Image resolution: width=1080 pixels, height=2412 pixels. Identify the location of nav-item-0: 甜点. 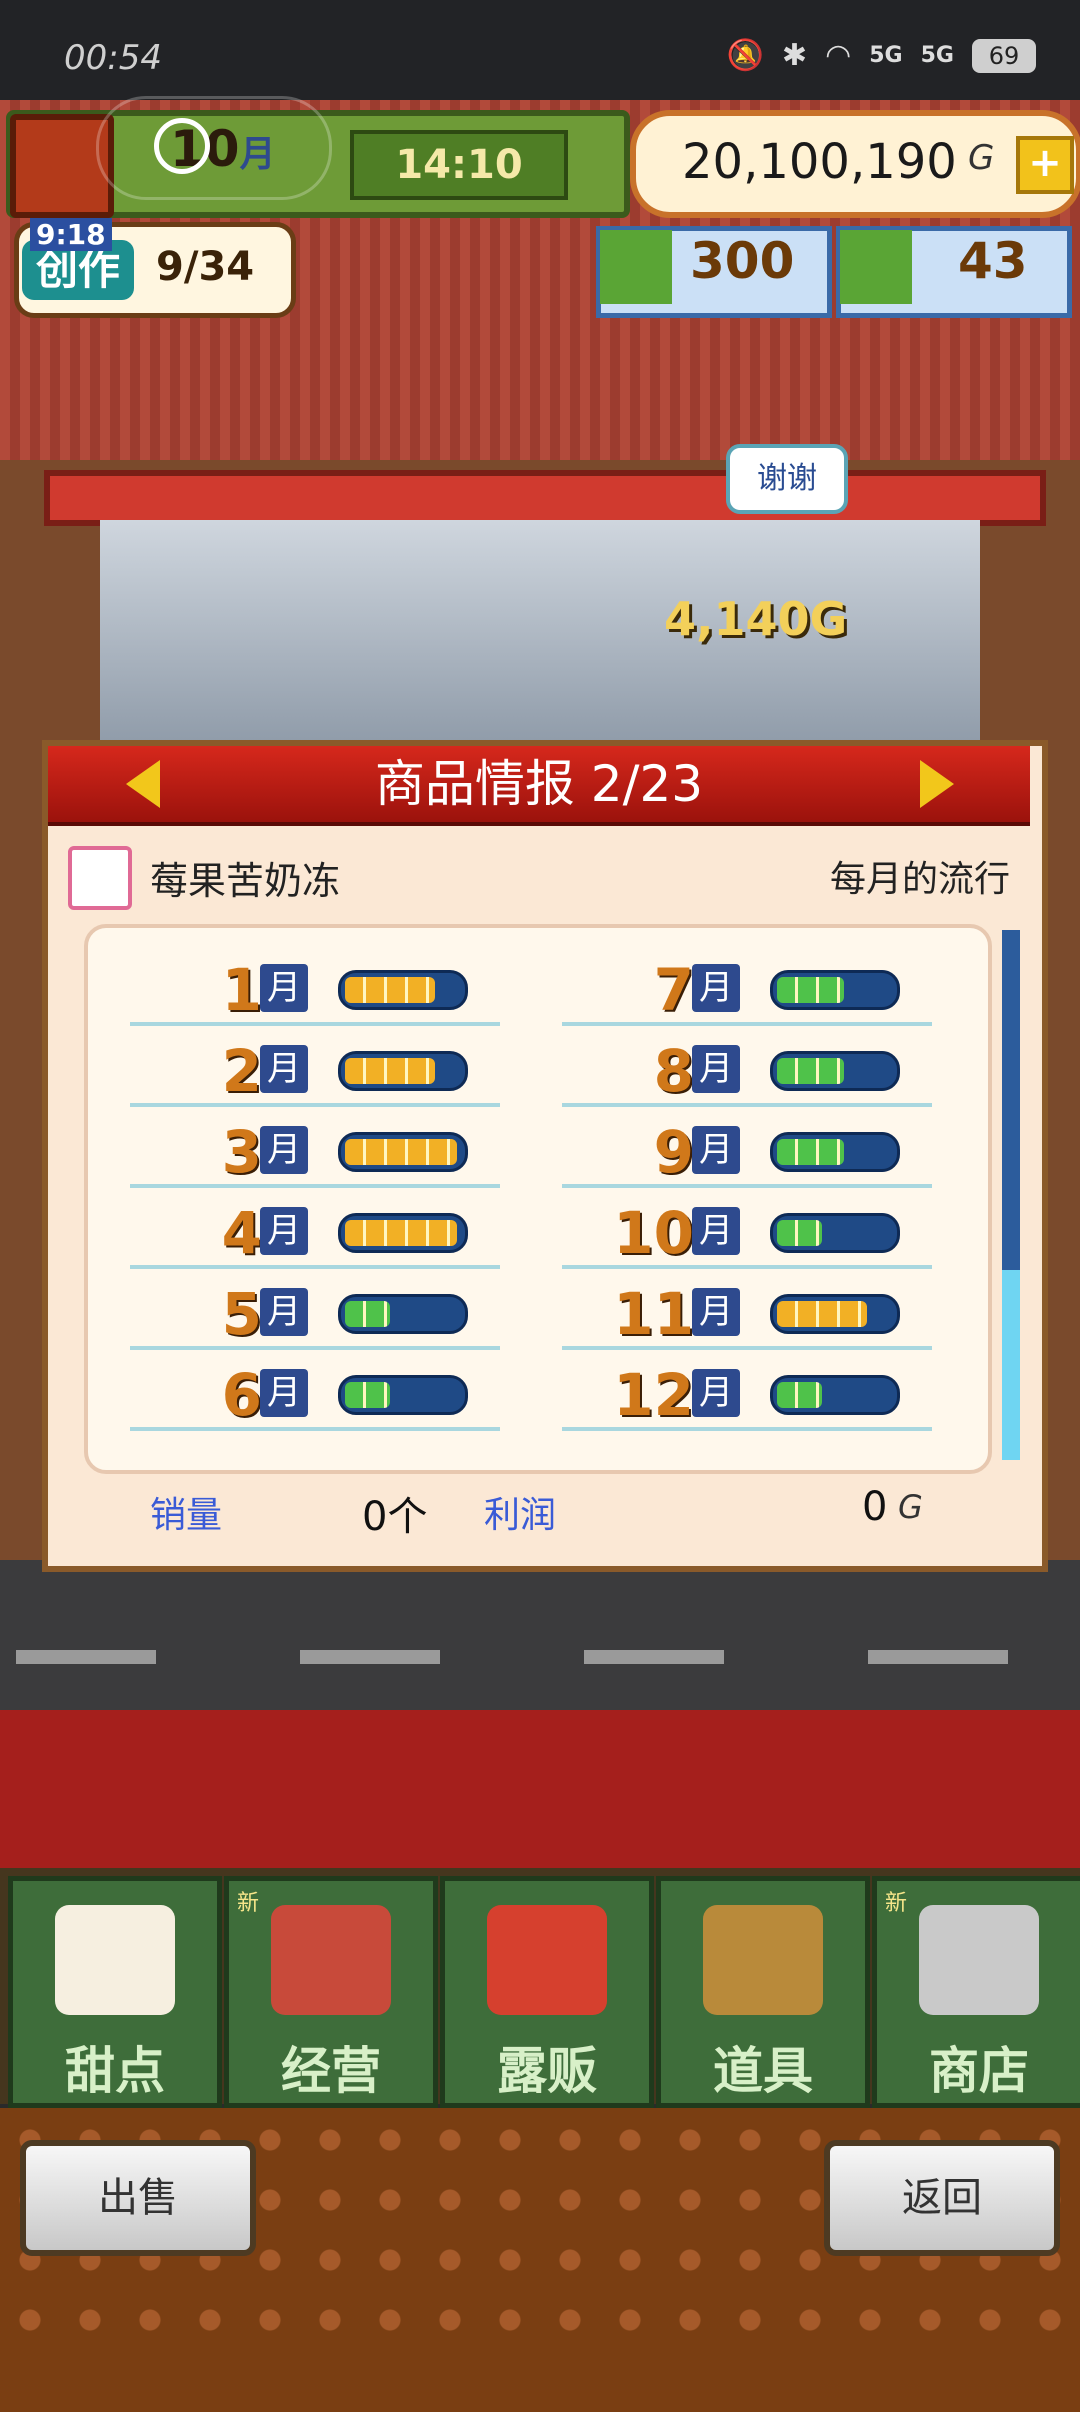
(115, 1992).